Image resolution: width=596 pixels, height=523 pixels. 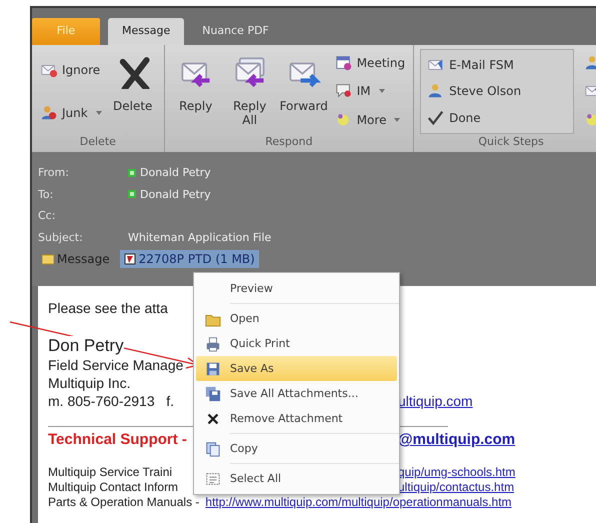 What do you see at coordinates (97, 142) in the screenshot?
I see `group-label: Delete` at bounding box center [97, 142].